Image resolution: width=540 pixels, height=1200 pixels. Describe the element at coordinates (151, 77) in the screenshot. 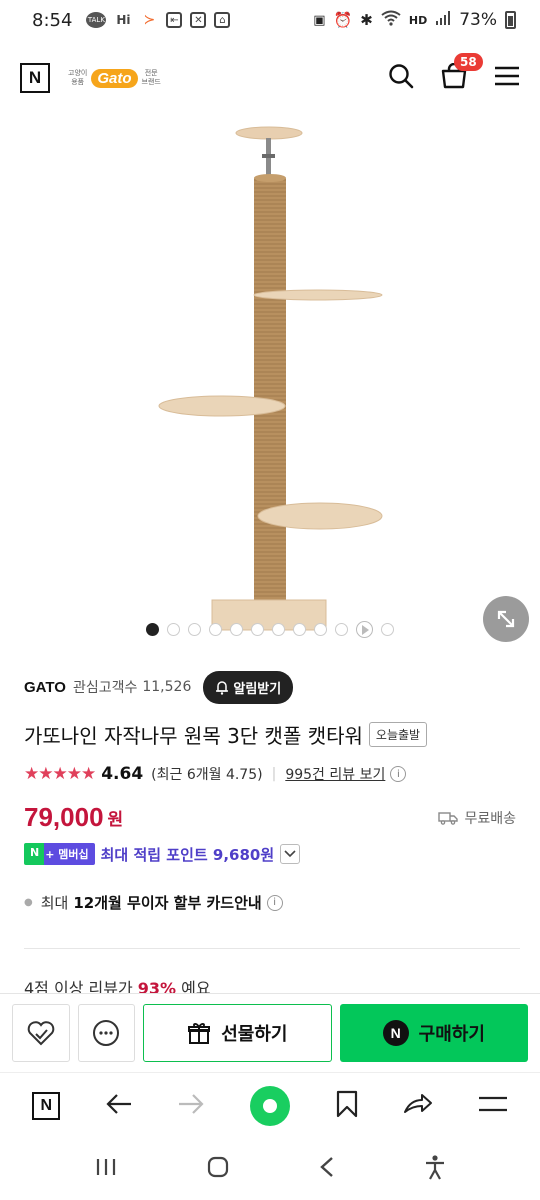

I see `brand-tagline-right: 전문 브랜드` at that location.